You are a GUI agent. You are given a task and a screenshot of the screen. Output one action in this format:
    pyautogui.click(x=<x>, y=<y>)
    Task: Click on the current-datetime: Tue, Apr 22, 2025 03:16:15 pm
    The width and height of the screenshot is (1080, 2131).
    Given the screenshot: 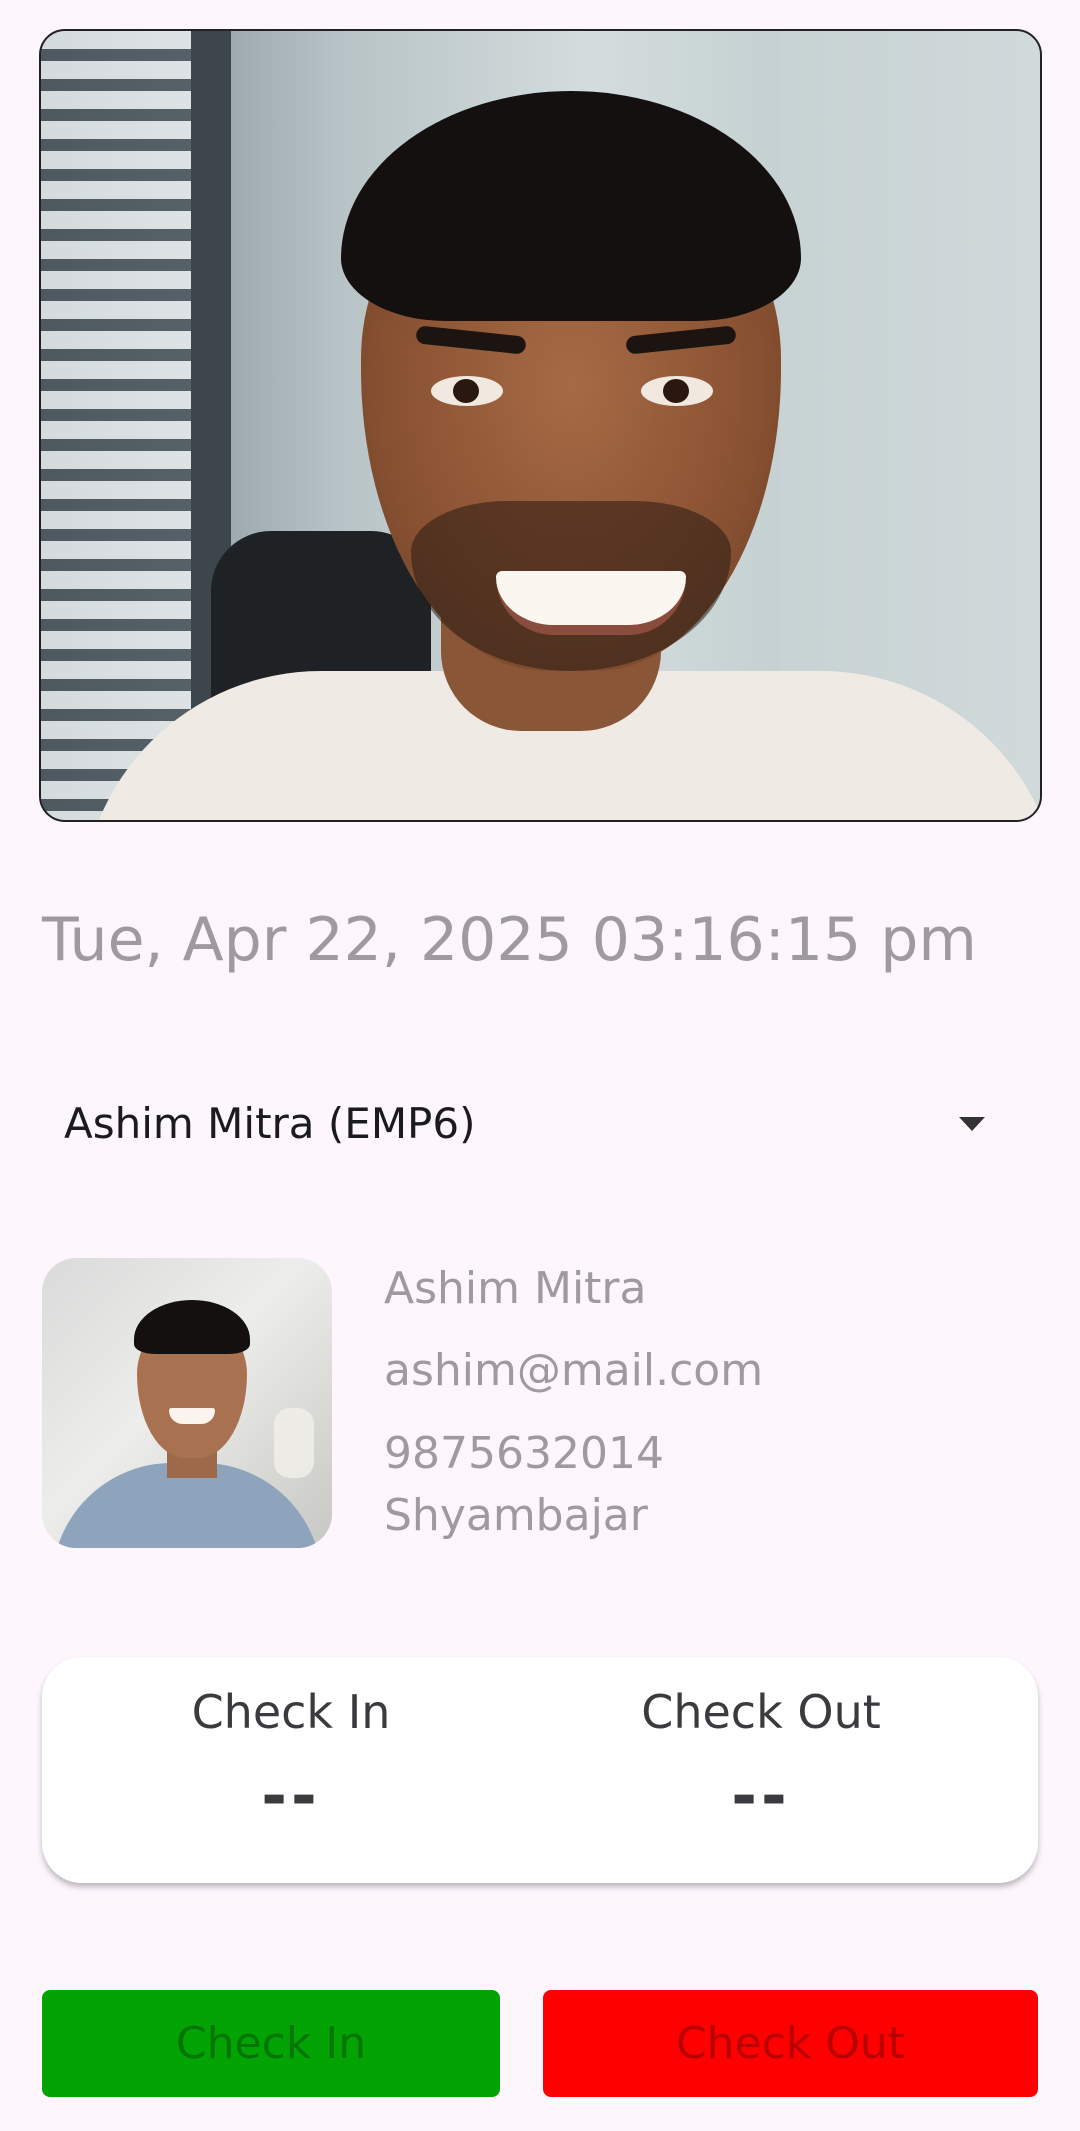 What is the action you would take?
    pyautogui.click(x=509, y=940)
    